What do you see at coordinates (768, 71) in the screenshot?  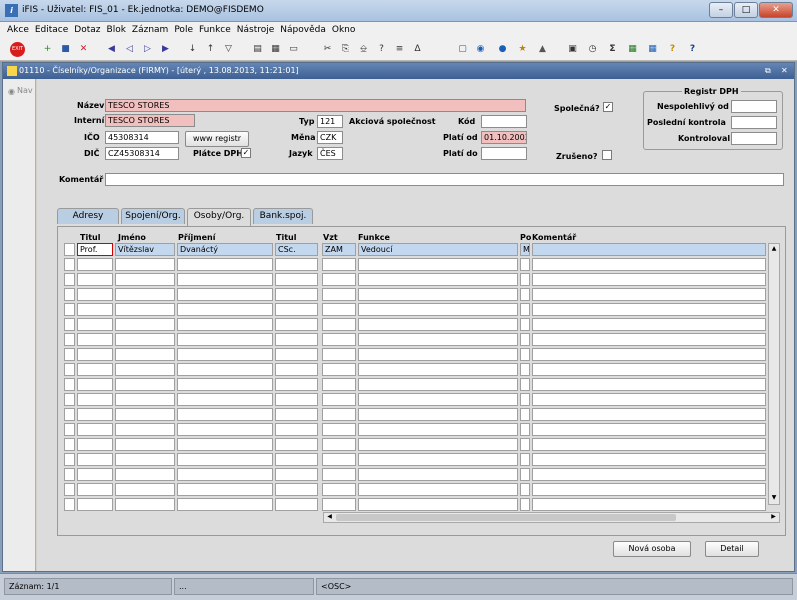 I see `restore-icon: ⧉` at bounding box center [768, 71].